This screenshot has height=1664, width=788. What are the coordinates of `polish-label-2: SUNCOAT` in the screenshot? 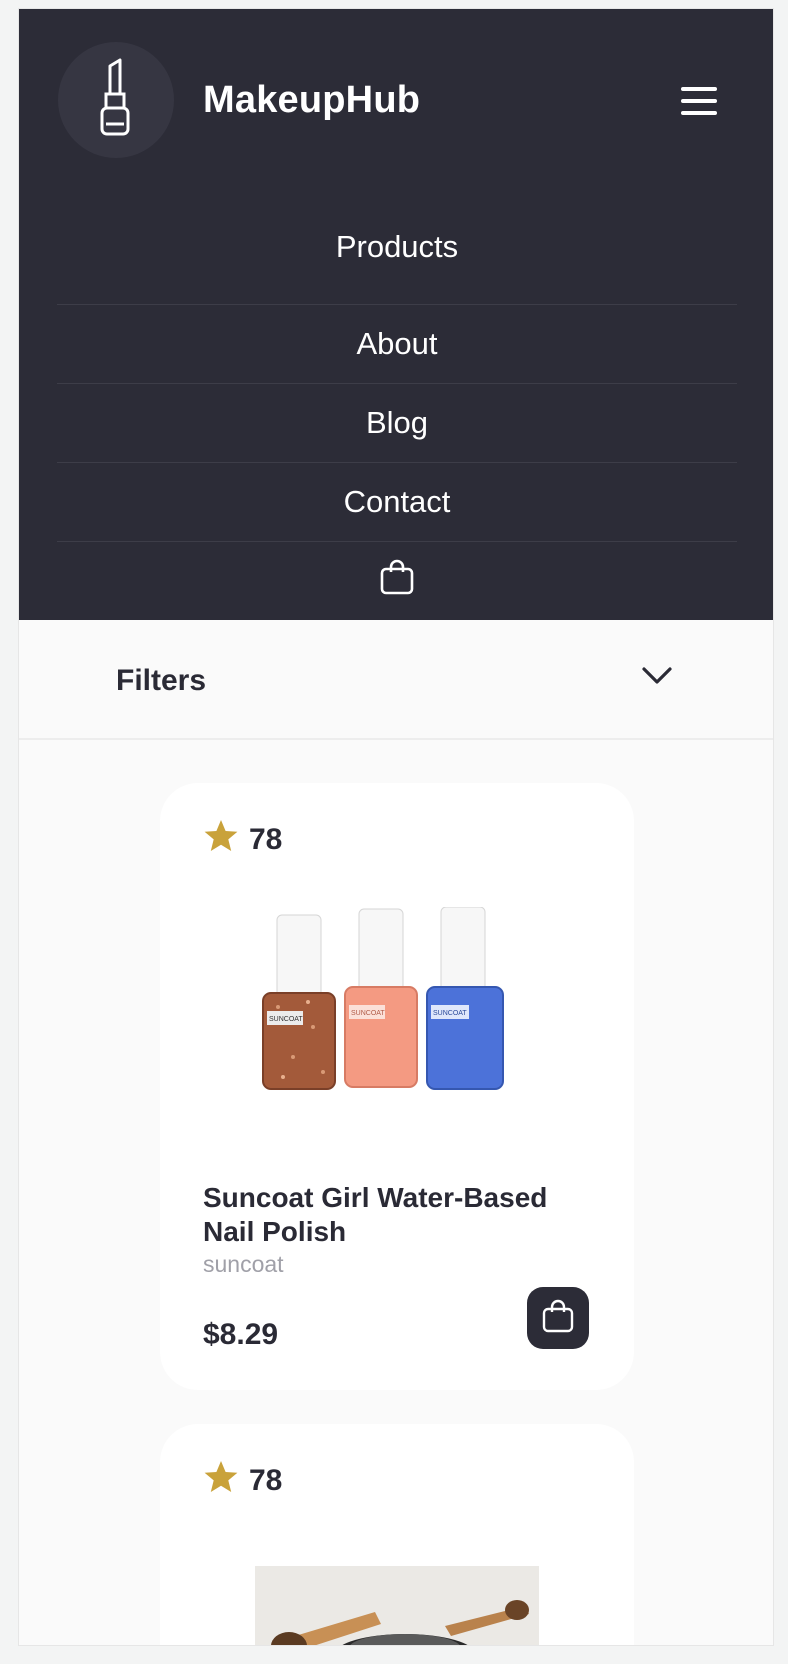 It's located at (368, 1013).